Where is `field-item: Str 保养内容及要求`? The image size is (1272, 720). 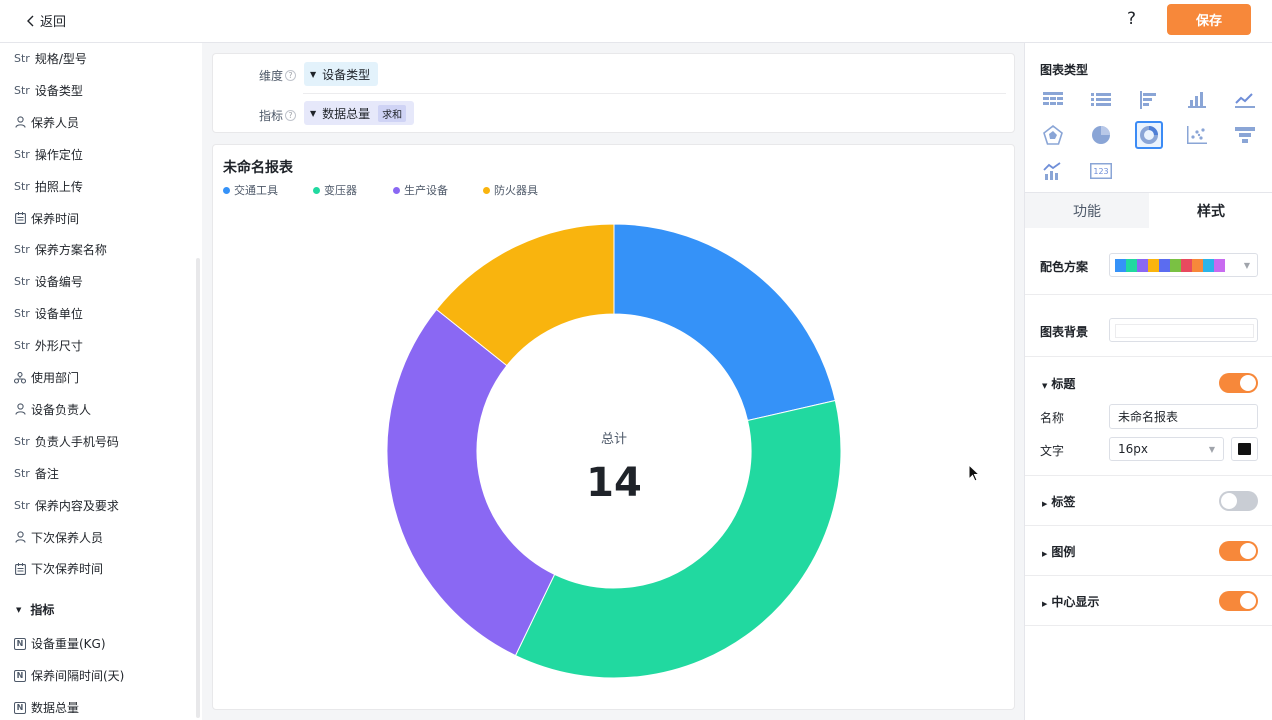 field-item: Str 保养内容及要求 is located at coordinates (66, 505).